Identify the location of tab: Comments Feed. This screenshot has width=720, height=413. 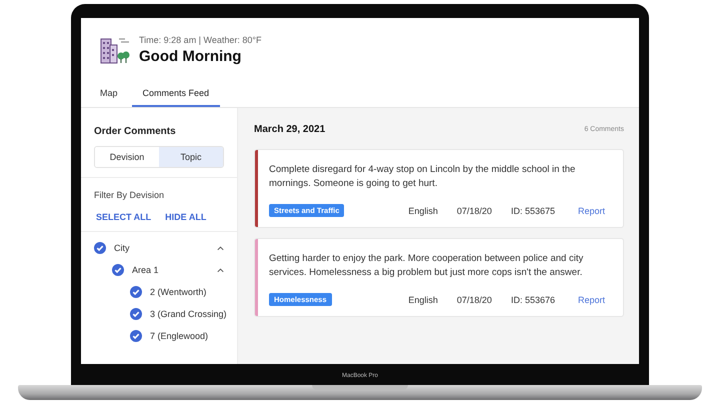
(176, 94).